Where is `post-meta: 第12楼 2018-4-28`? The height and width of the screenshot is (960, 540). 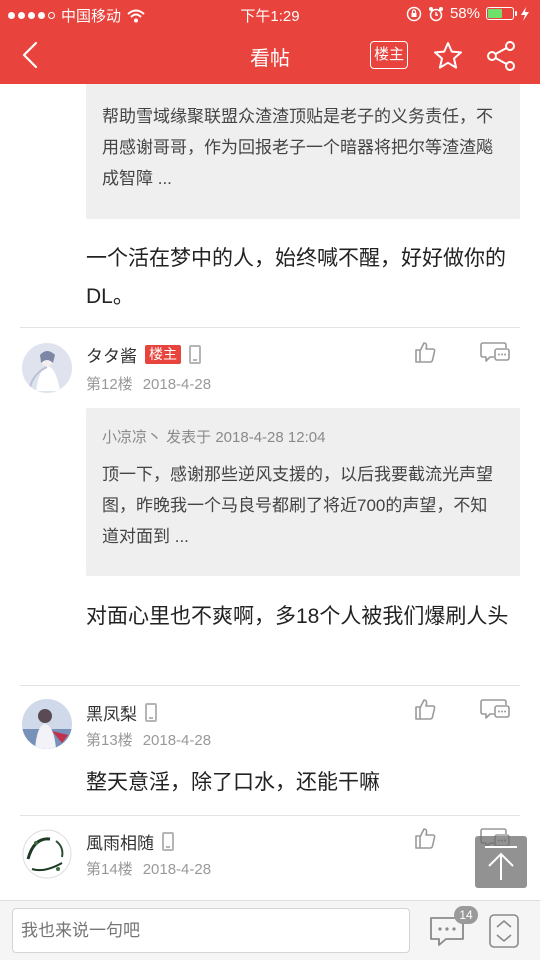
post-meta: 第12楼 2018-4-28 is located at coordinates (148, 383).